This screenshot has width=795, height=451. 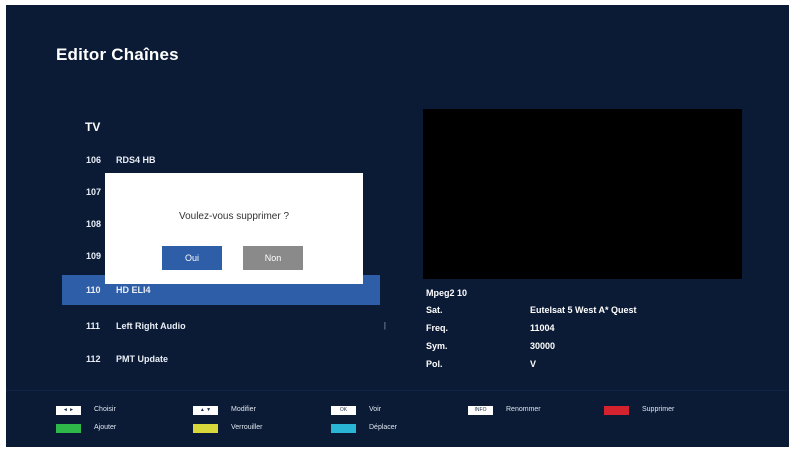 I want to click on ok-key-icon: OK, so click(x=343, y=410).